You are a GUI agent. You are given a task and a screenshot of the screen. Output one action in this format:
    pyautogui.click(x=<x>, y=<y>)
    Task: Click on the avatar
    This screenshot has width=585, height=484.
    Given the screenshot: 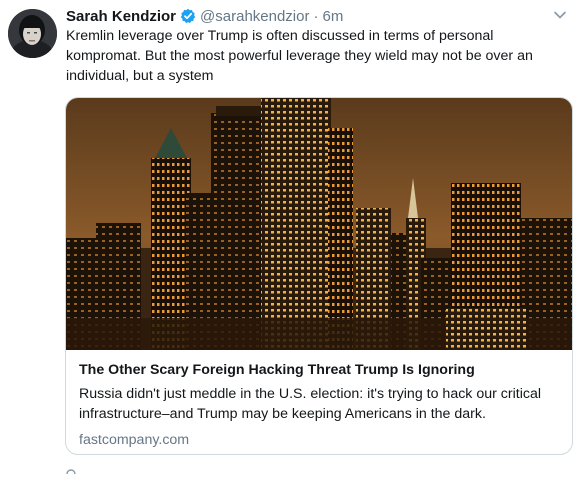 What is the action you would take?
    pyautogui.click(x=32, y=33)
    